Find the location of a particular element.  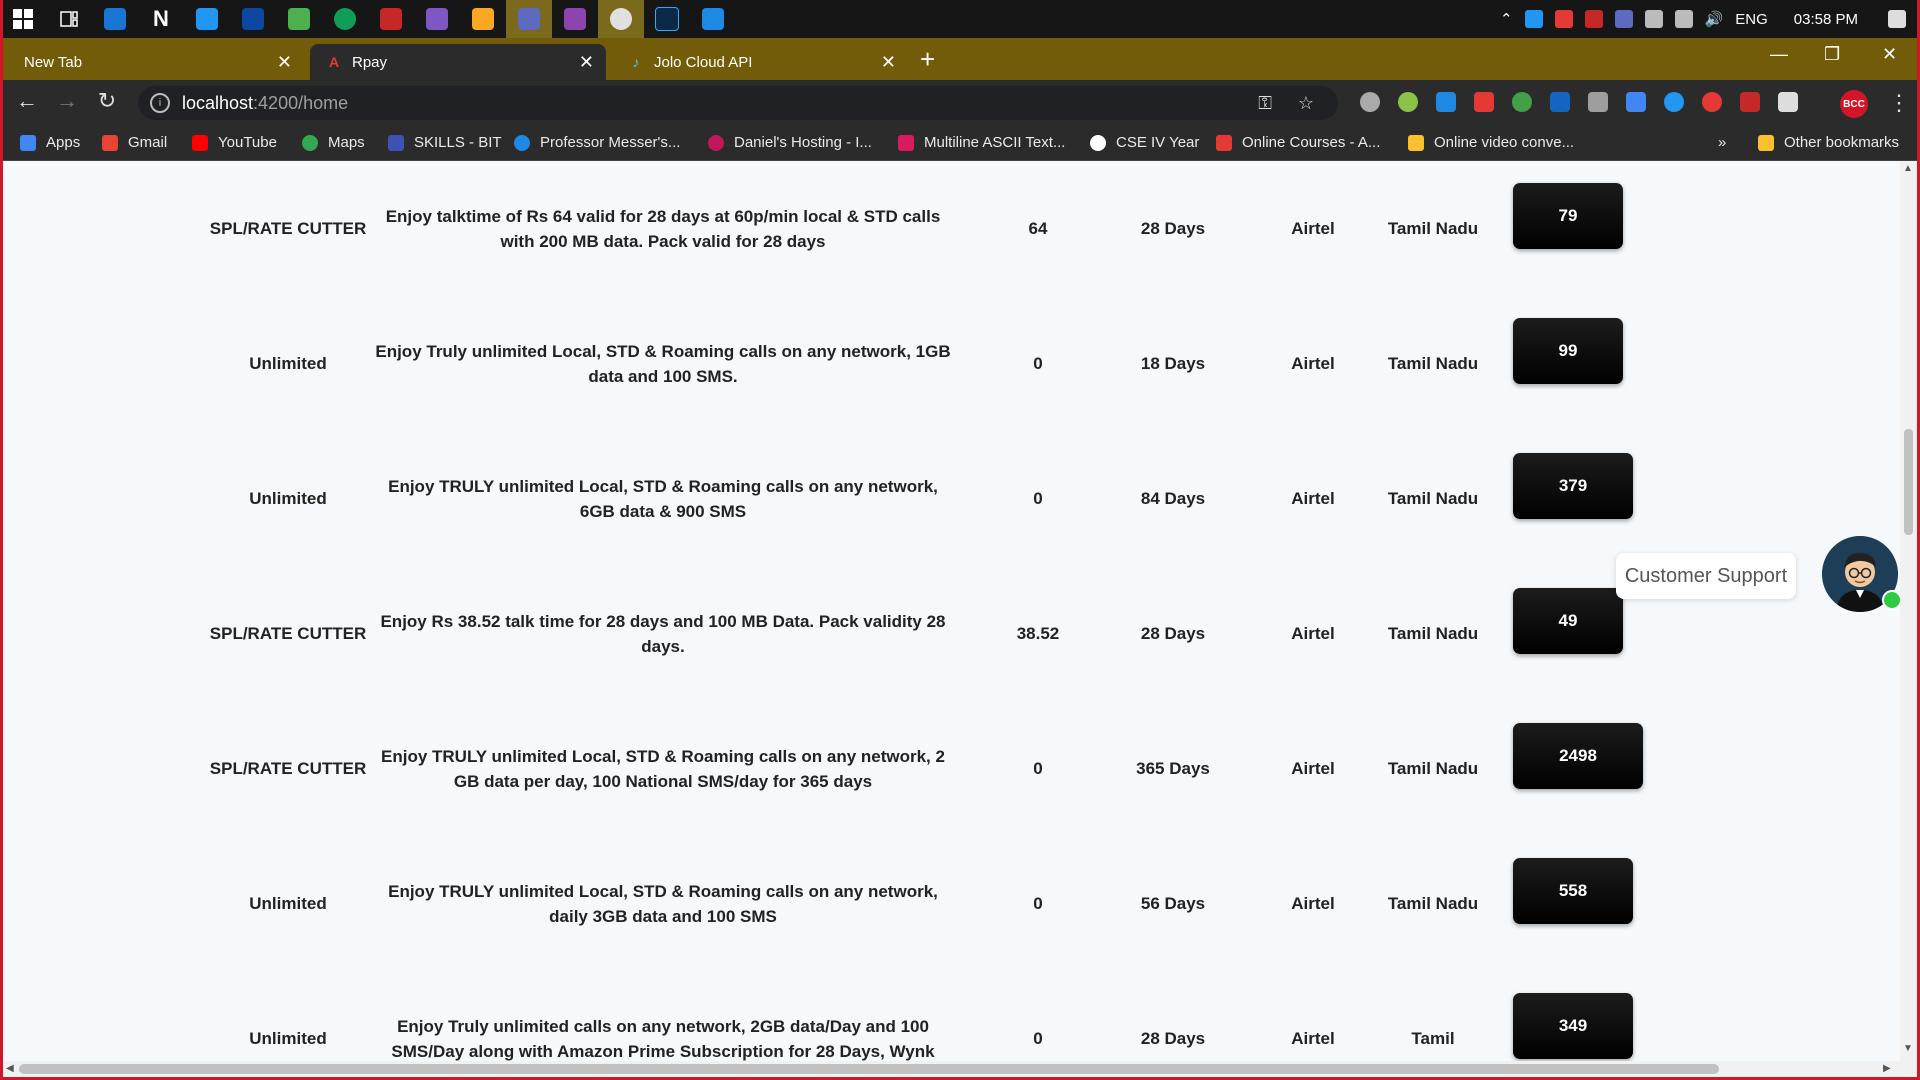

tab-label: New Tab is located at coordinates (53, 62).